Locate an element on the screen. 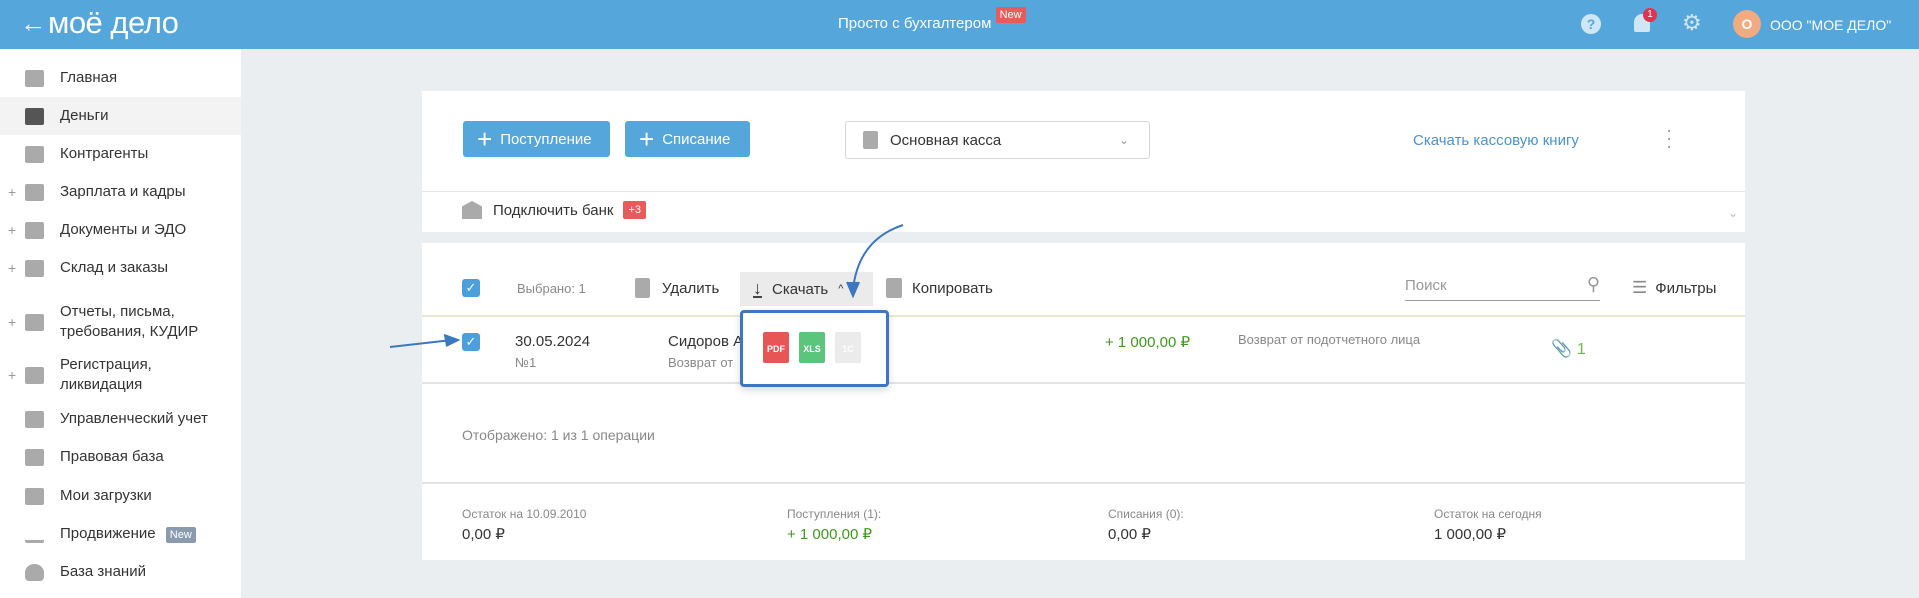 The image size is (1919, 598). arrow-to-download-icon is located at coordinates (875, 261).